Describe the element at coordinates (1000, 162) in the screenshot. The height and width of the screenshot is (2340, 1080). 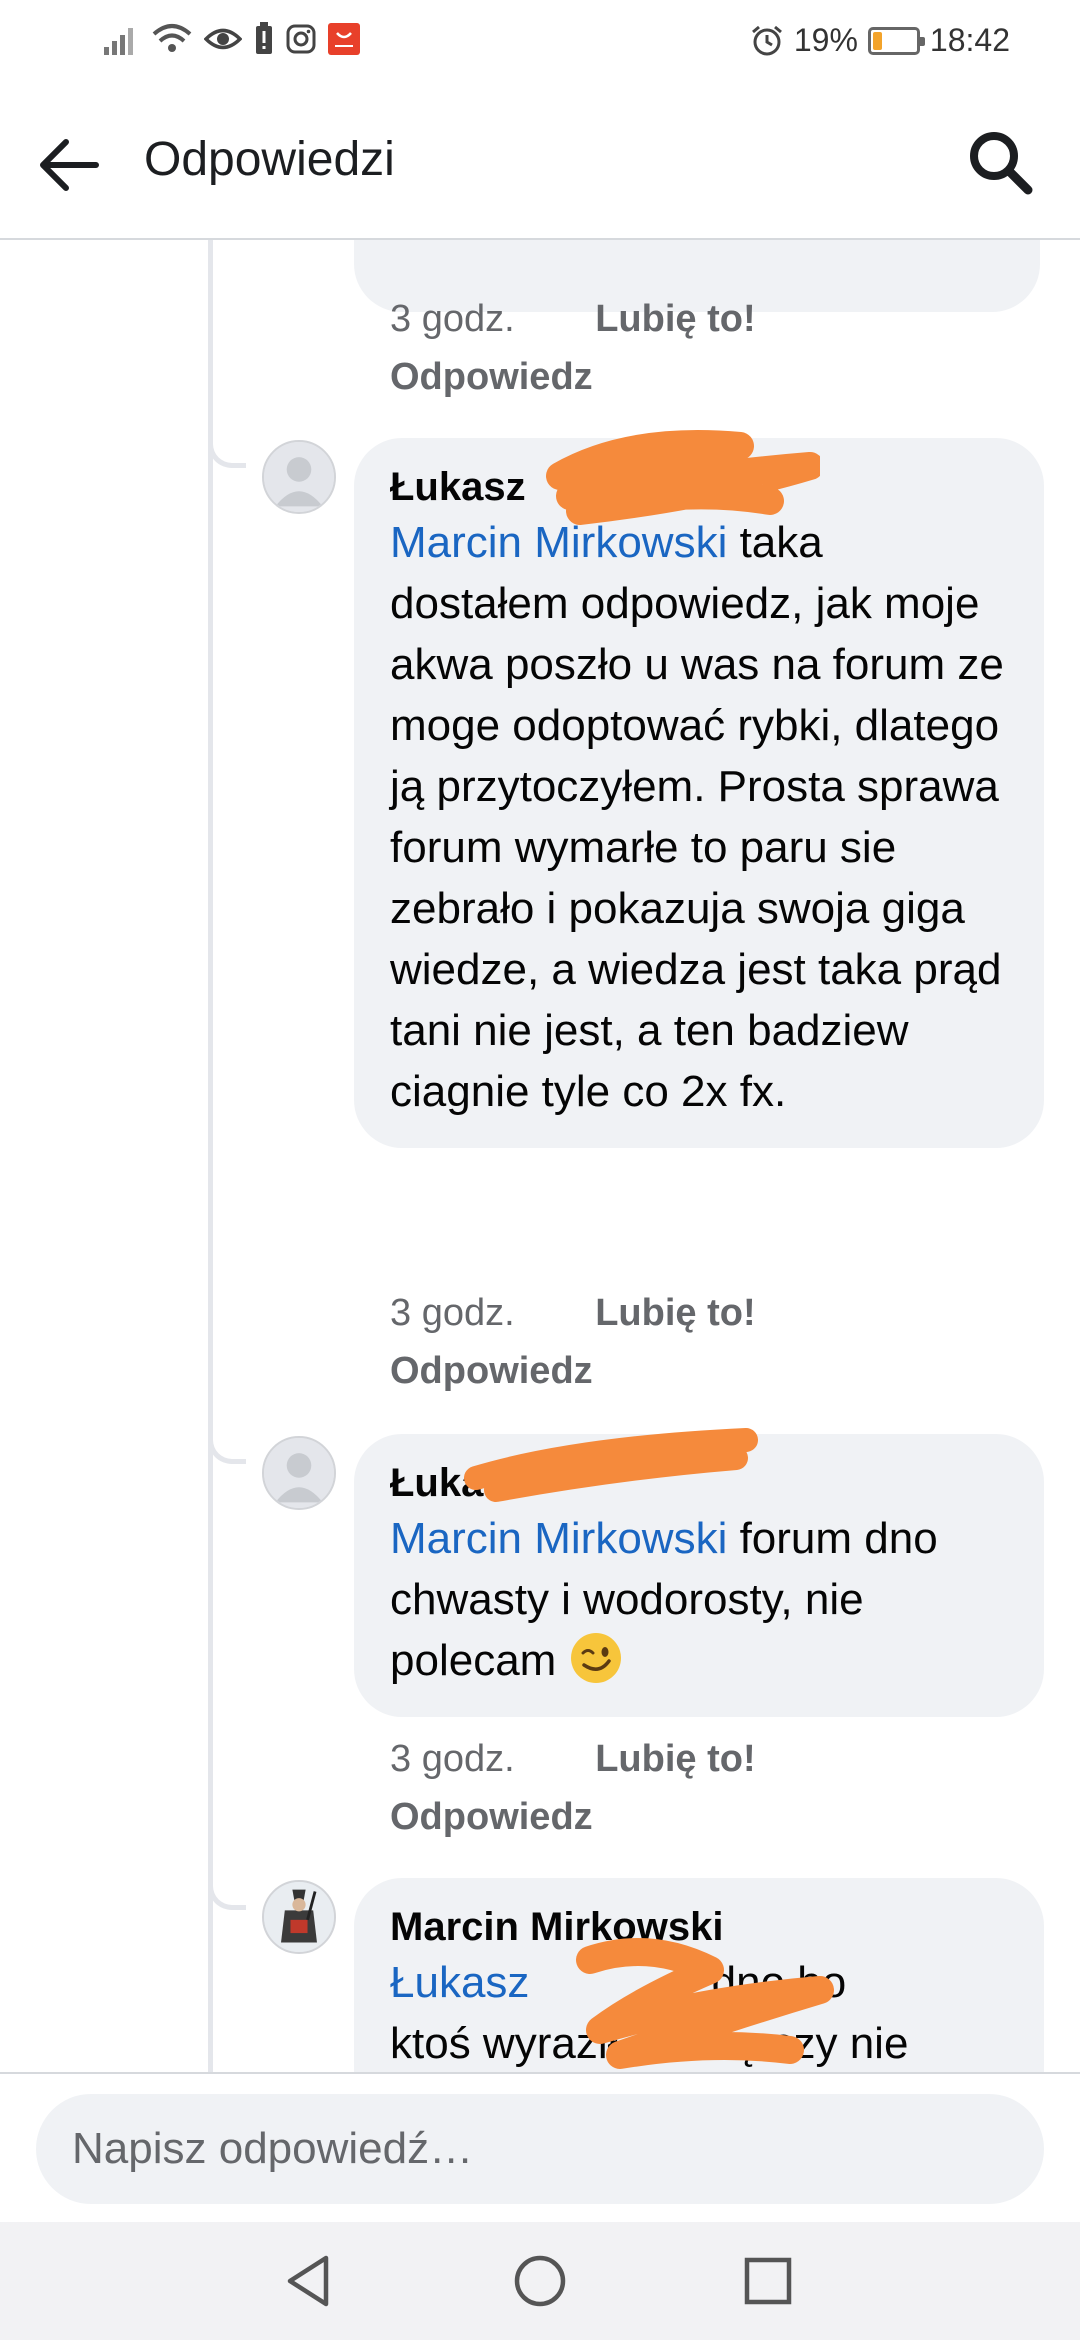
I see `search-icon` at that location.